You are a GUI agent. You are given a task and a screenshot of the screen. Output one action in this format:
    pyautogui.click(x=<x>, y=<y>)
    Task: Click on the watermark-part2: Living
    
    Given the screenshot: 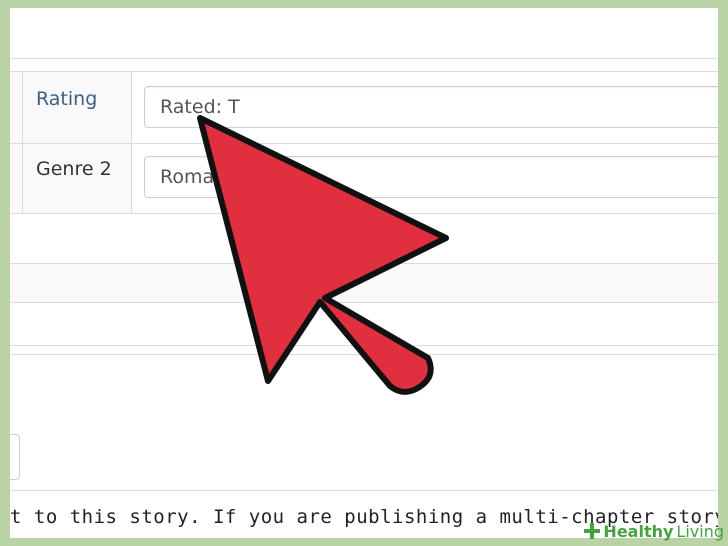 What is the action you would take?
    pyautogui.click(x=700, y=531)
    